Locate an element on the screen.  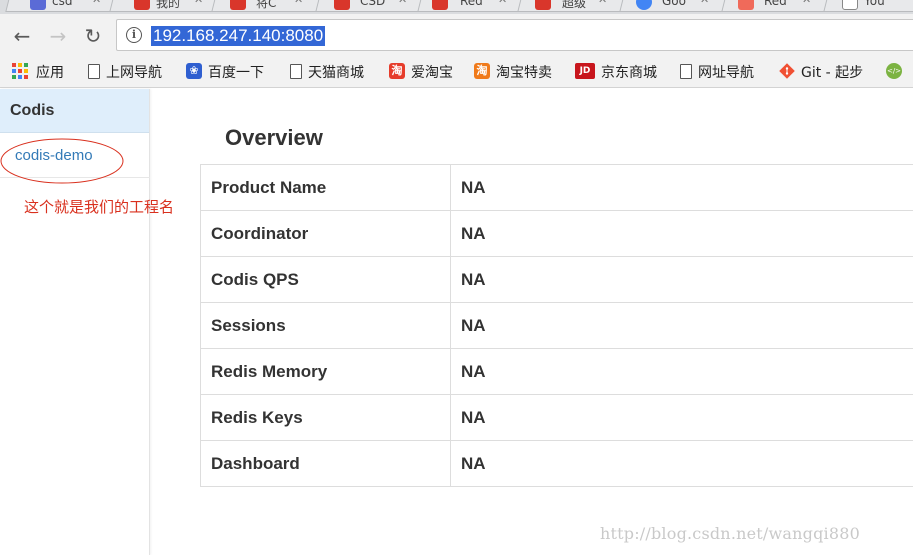
reload-icon: ↻ is located at coordinates (93, 36).